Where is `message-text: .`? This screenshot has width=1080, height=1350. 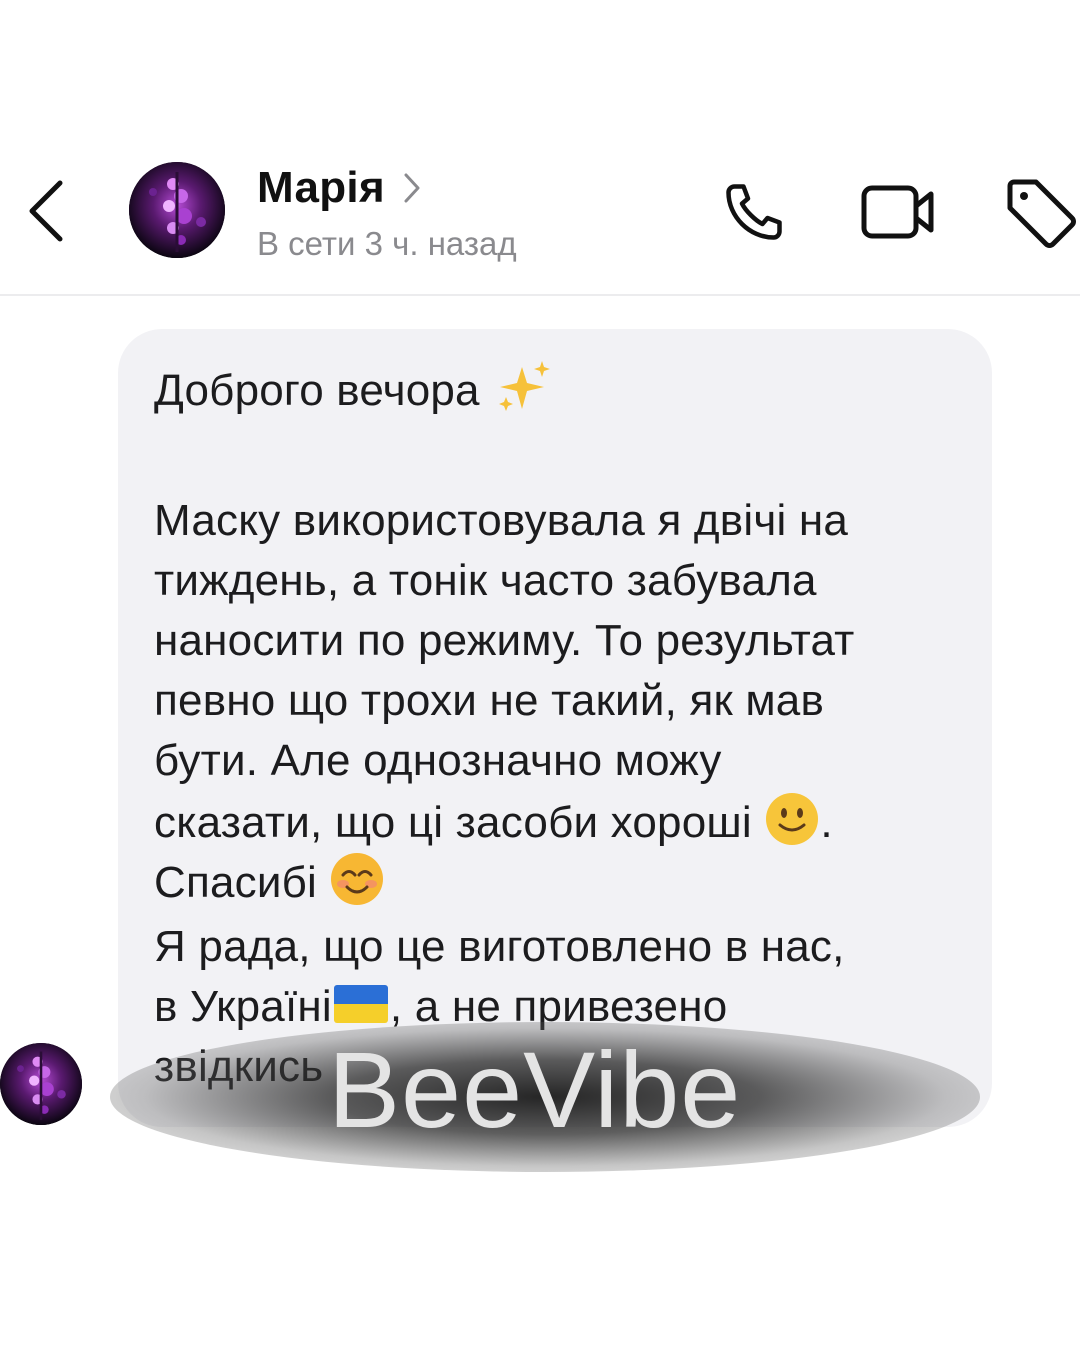
message-text: . is located at coordinates (826, 822).